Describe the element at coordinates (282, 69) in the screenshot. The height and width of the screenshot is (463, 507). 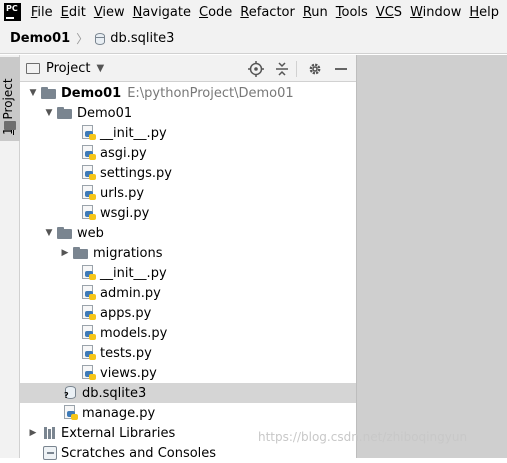
I see `collapse-all-icon` at that location.